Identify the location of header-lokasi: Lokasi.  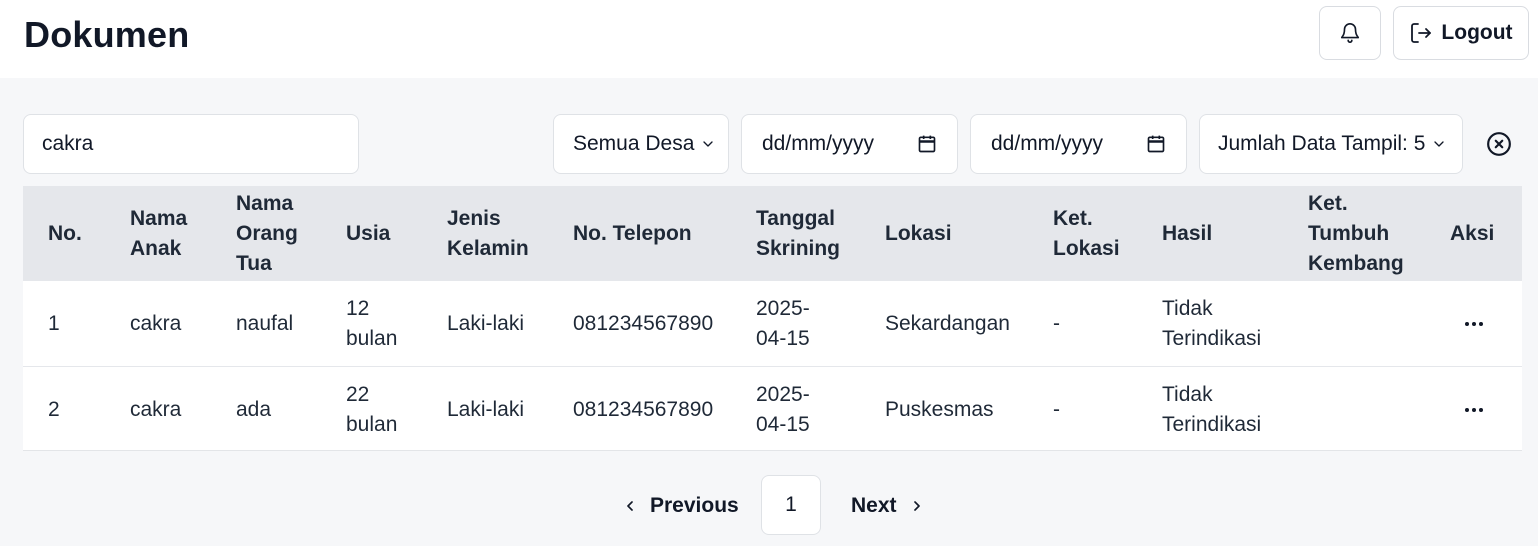
(918, 233).